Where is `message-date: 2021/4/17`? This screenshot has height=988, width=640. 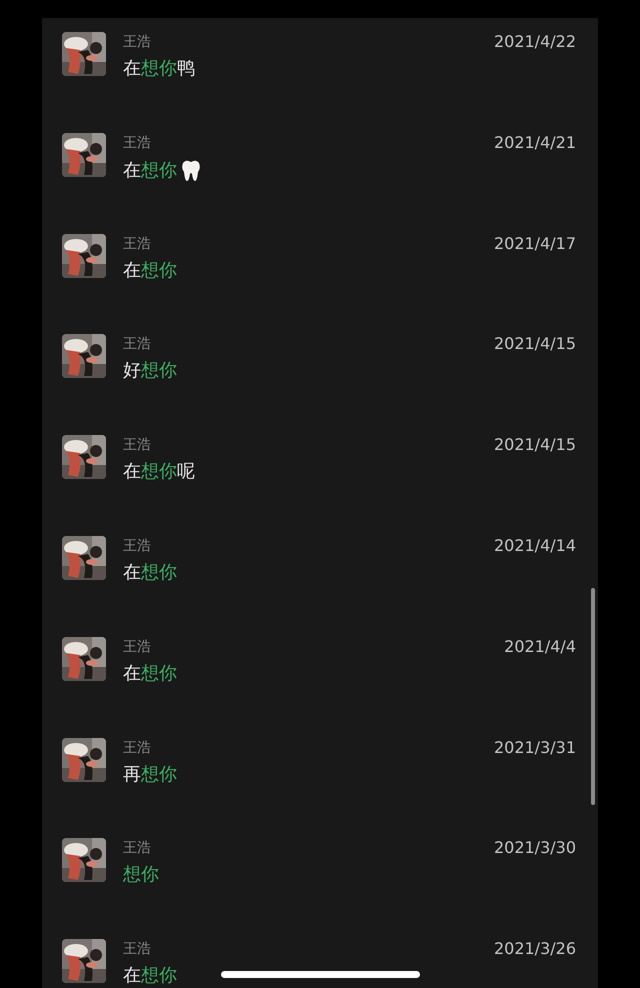 message-date: 2021/4/17 is located at coordinates (535, 244).